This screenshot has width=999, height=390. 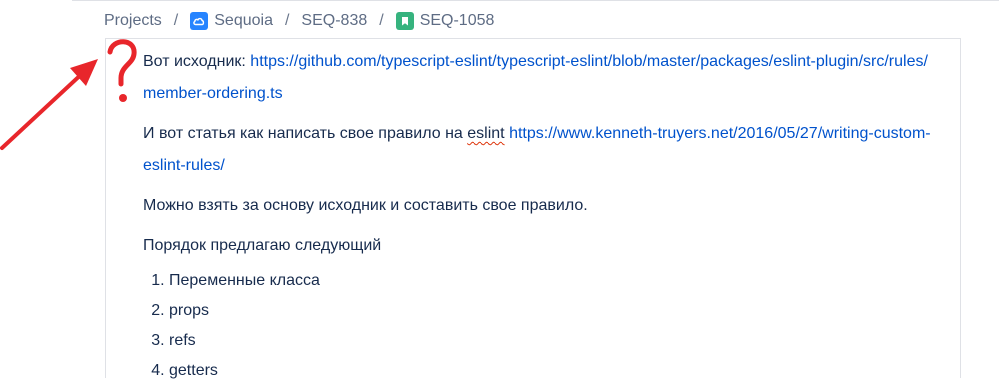 I want to click on breadcrumb: Projects / Sequoia / SEQ-838 / SEQ-1058, so click(x=299, y=21).